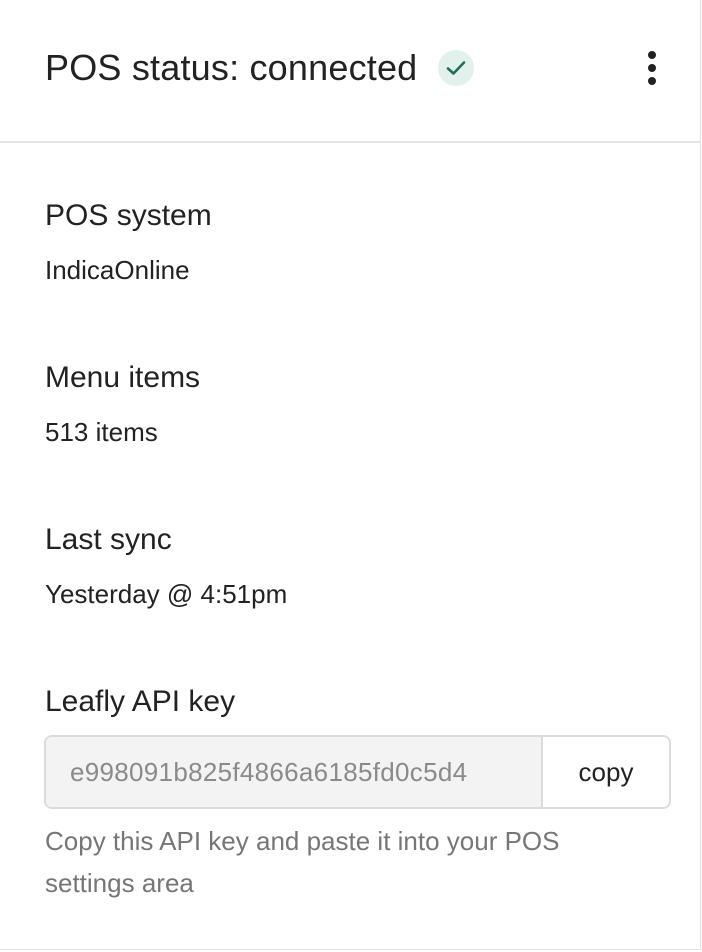  I want to click on copy-button: copy, so click(606, 772).